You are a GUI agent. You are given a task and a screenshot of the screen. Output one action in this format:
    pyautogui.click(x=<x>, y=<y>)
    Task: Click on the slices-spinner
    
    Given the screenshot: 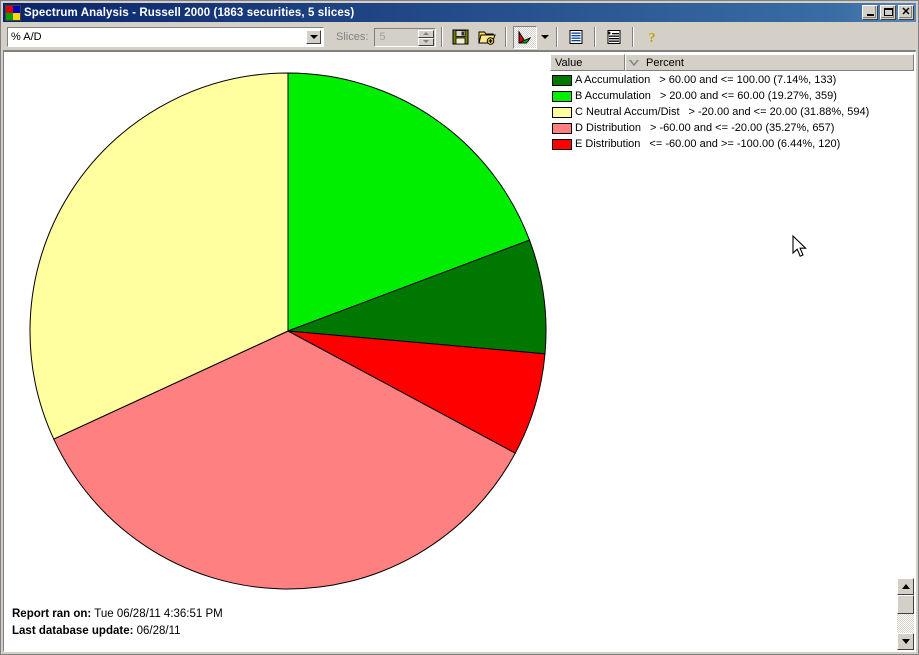 What is the action you would take?
    pyautogui.click(x=426, y=37)
    